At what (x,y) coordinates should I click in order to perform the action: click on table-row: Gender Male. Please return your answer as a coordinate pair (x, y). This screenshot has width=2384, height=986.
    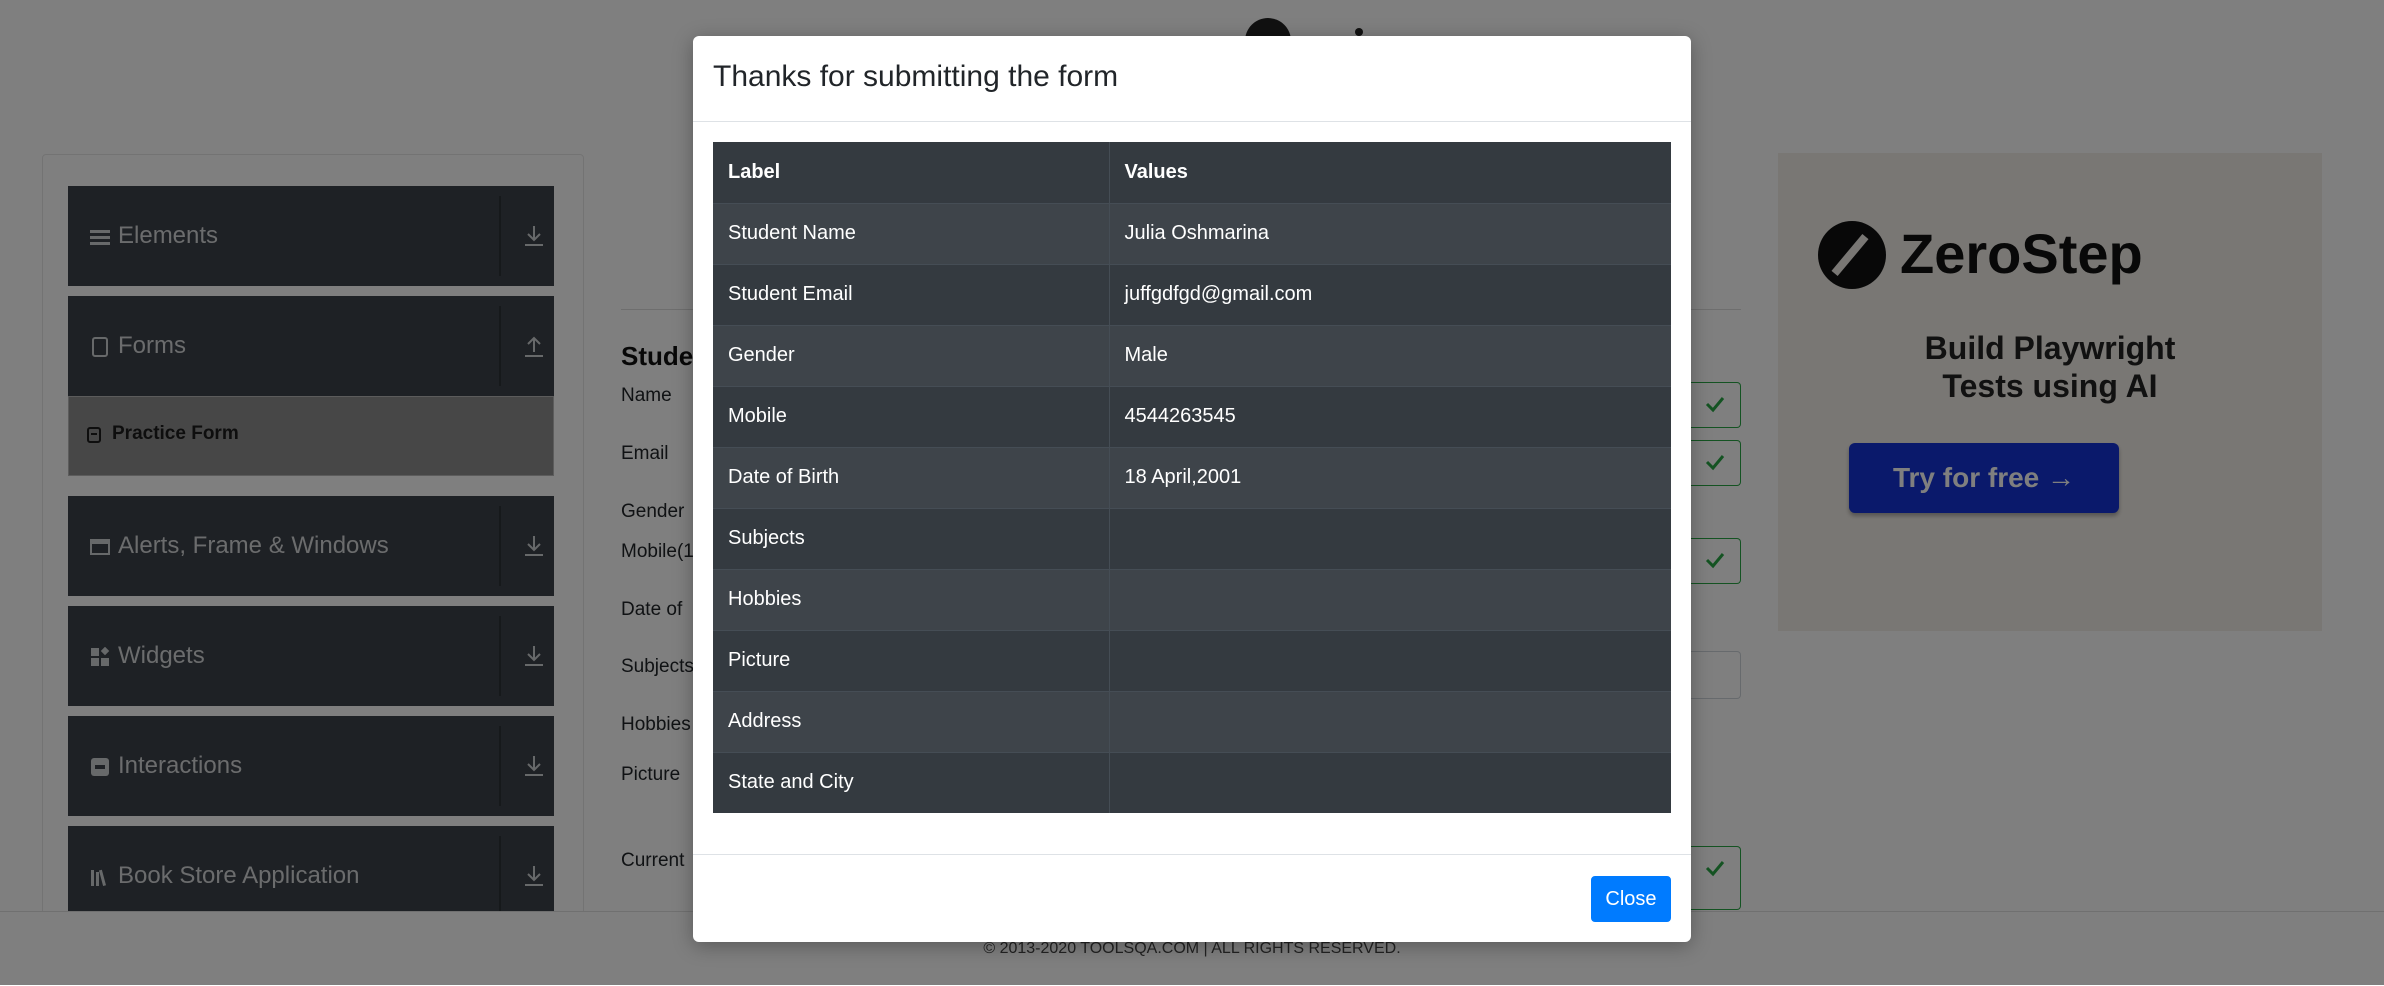
    Looking at the image, I should click on (1192, 355).